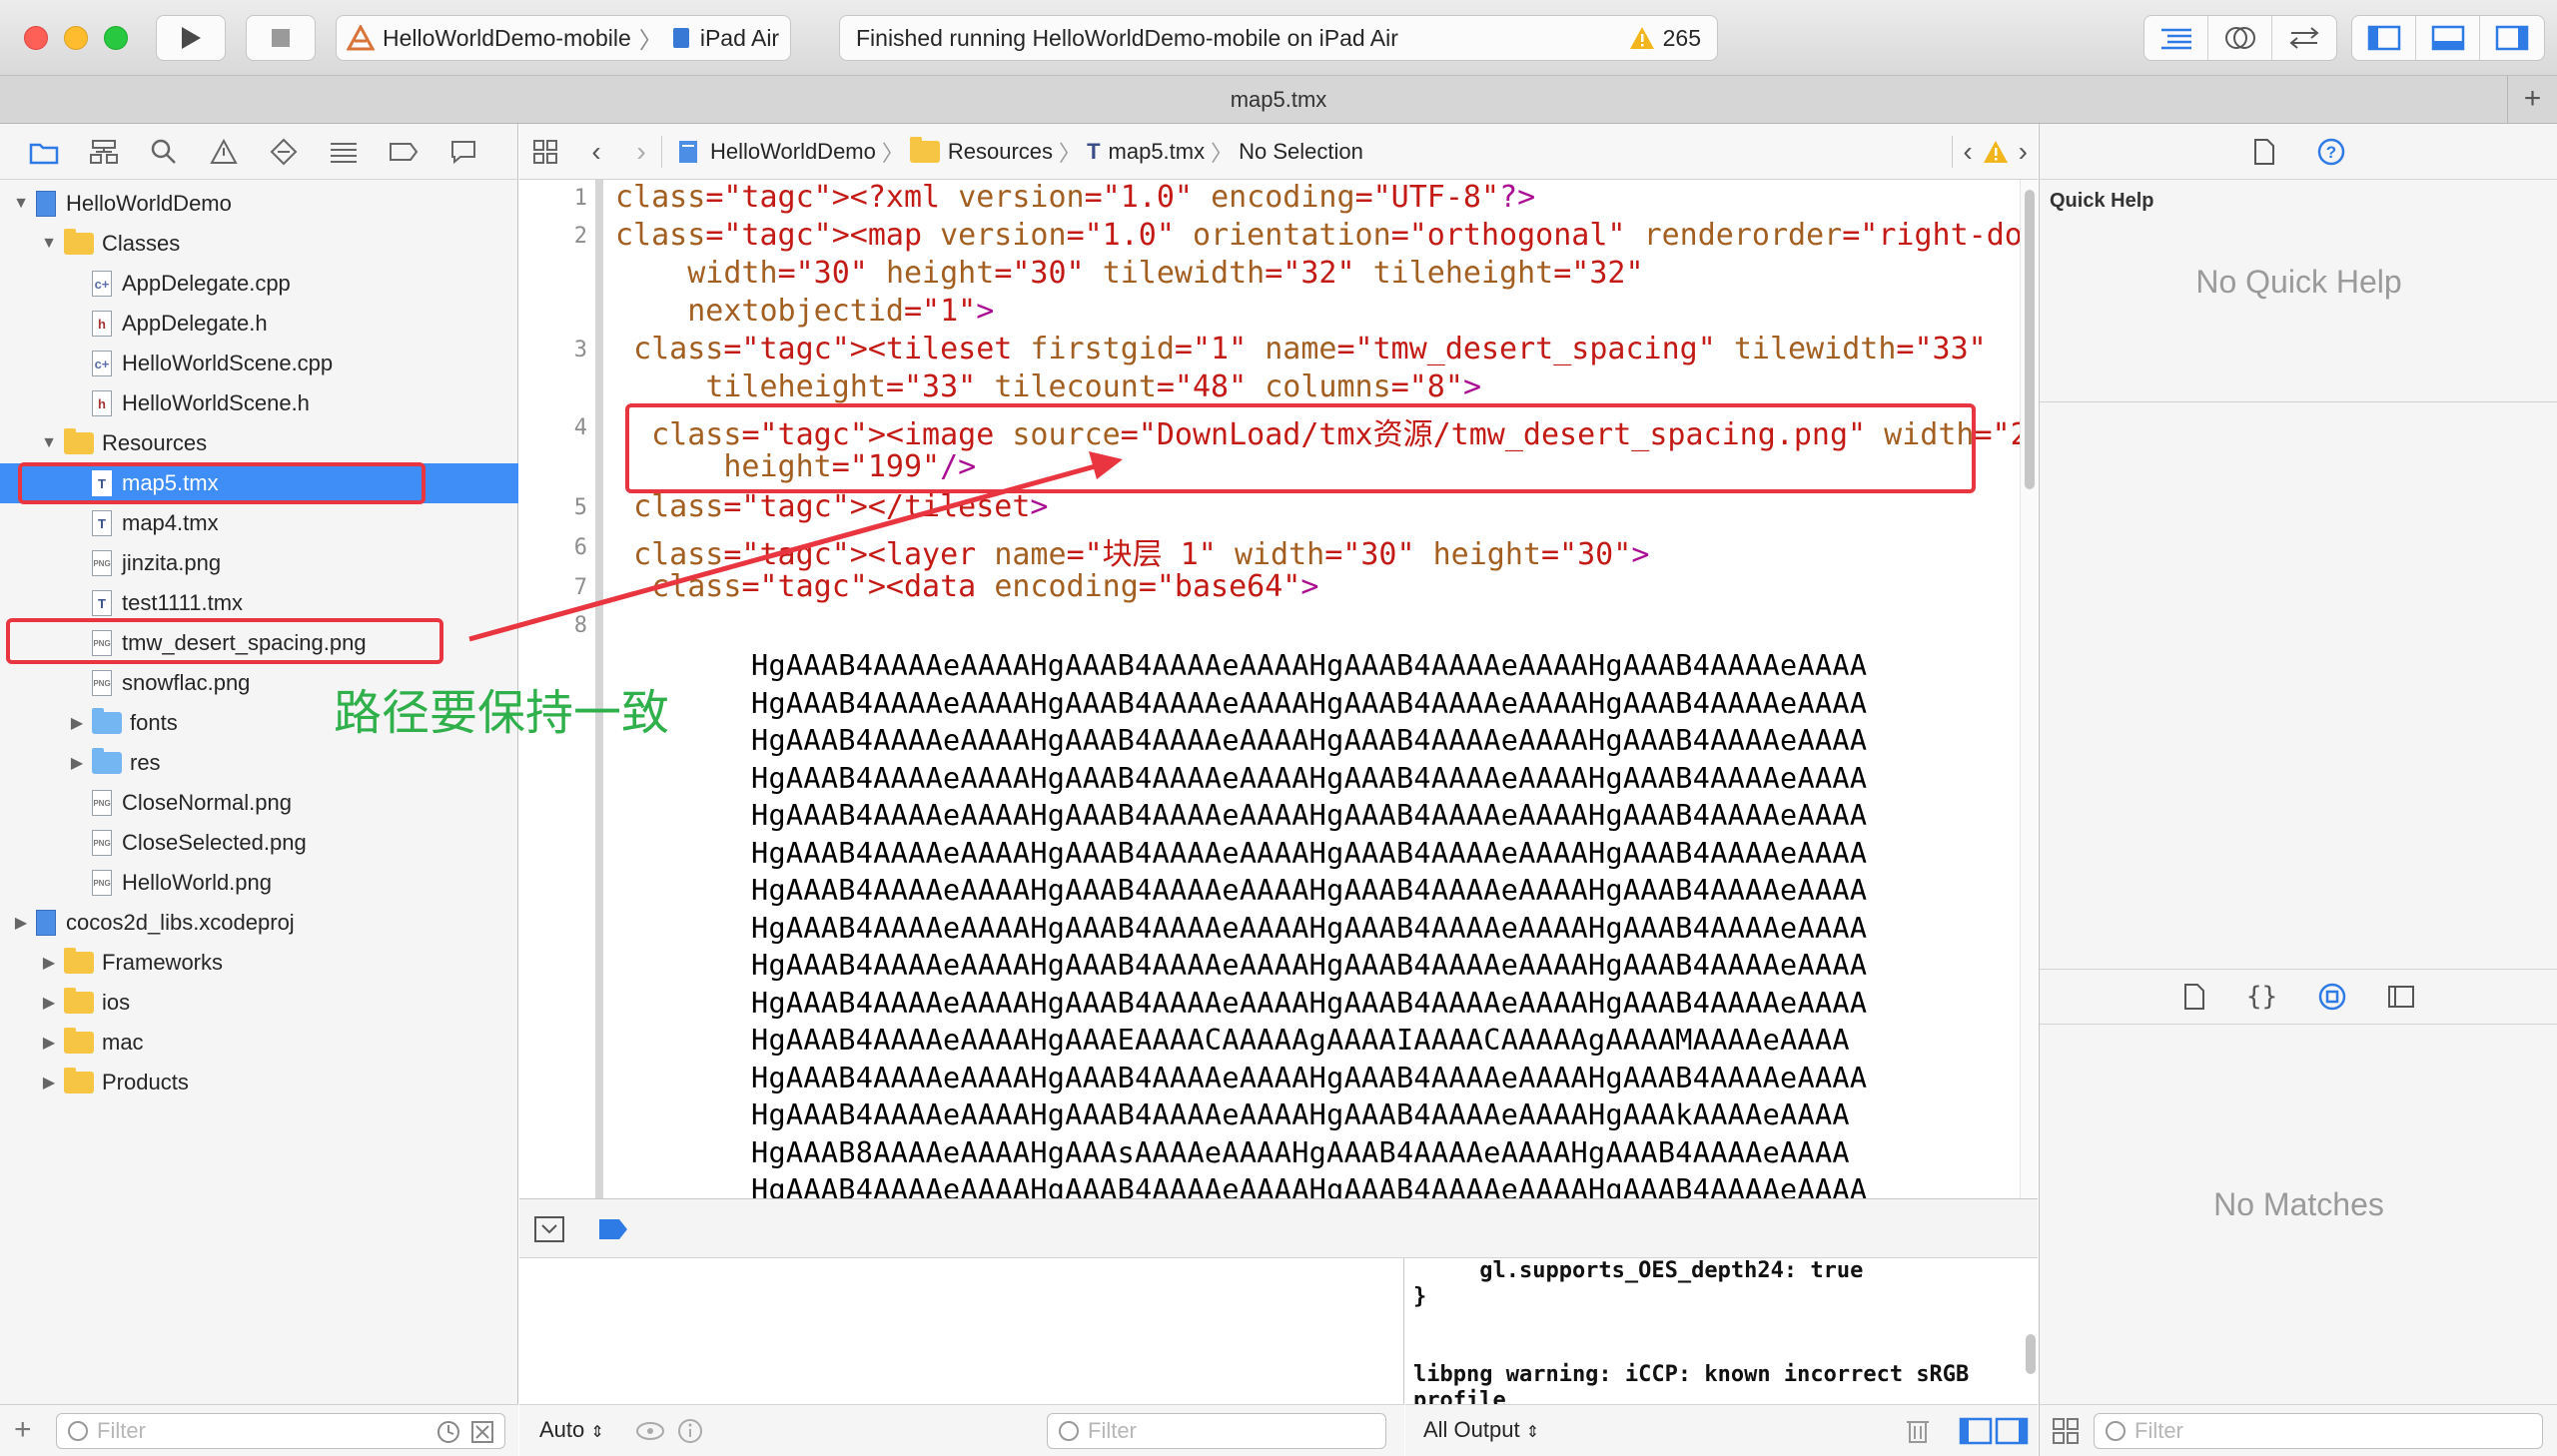 Image resolution: width=2557 pixels, height=1456 pixels. What do you see at coordinates (502, 713) in the screenshot?
I see `annotation-note: 路径要保持一致` at bounding box center [502, 713].